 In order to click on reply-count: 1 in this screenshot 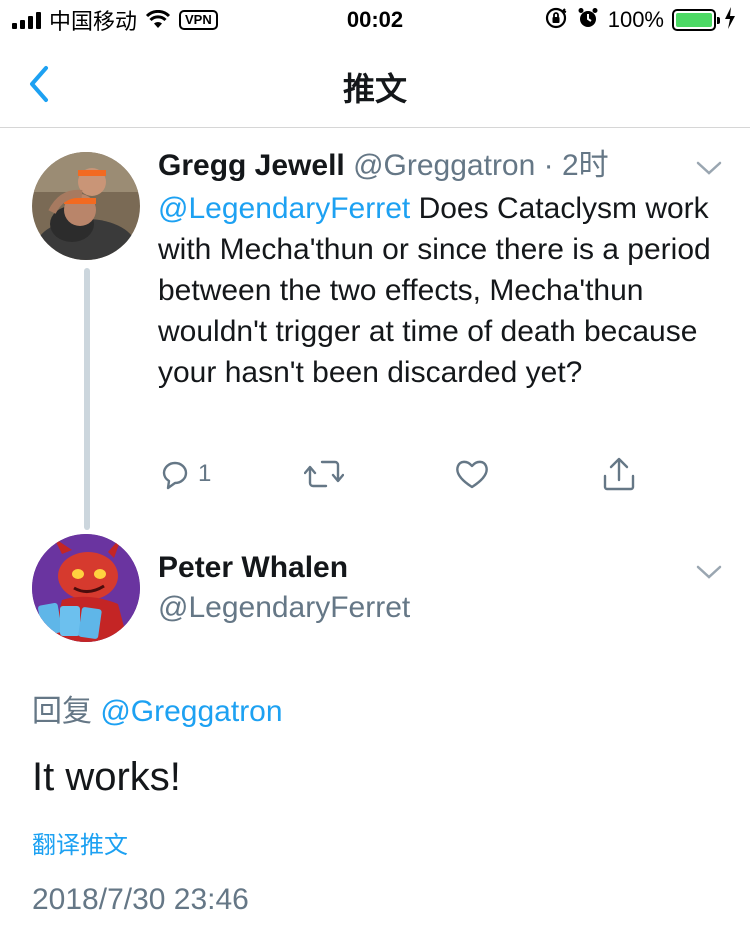, I will do `click(205, 473)`.